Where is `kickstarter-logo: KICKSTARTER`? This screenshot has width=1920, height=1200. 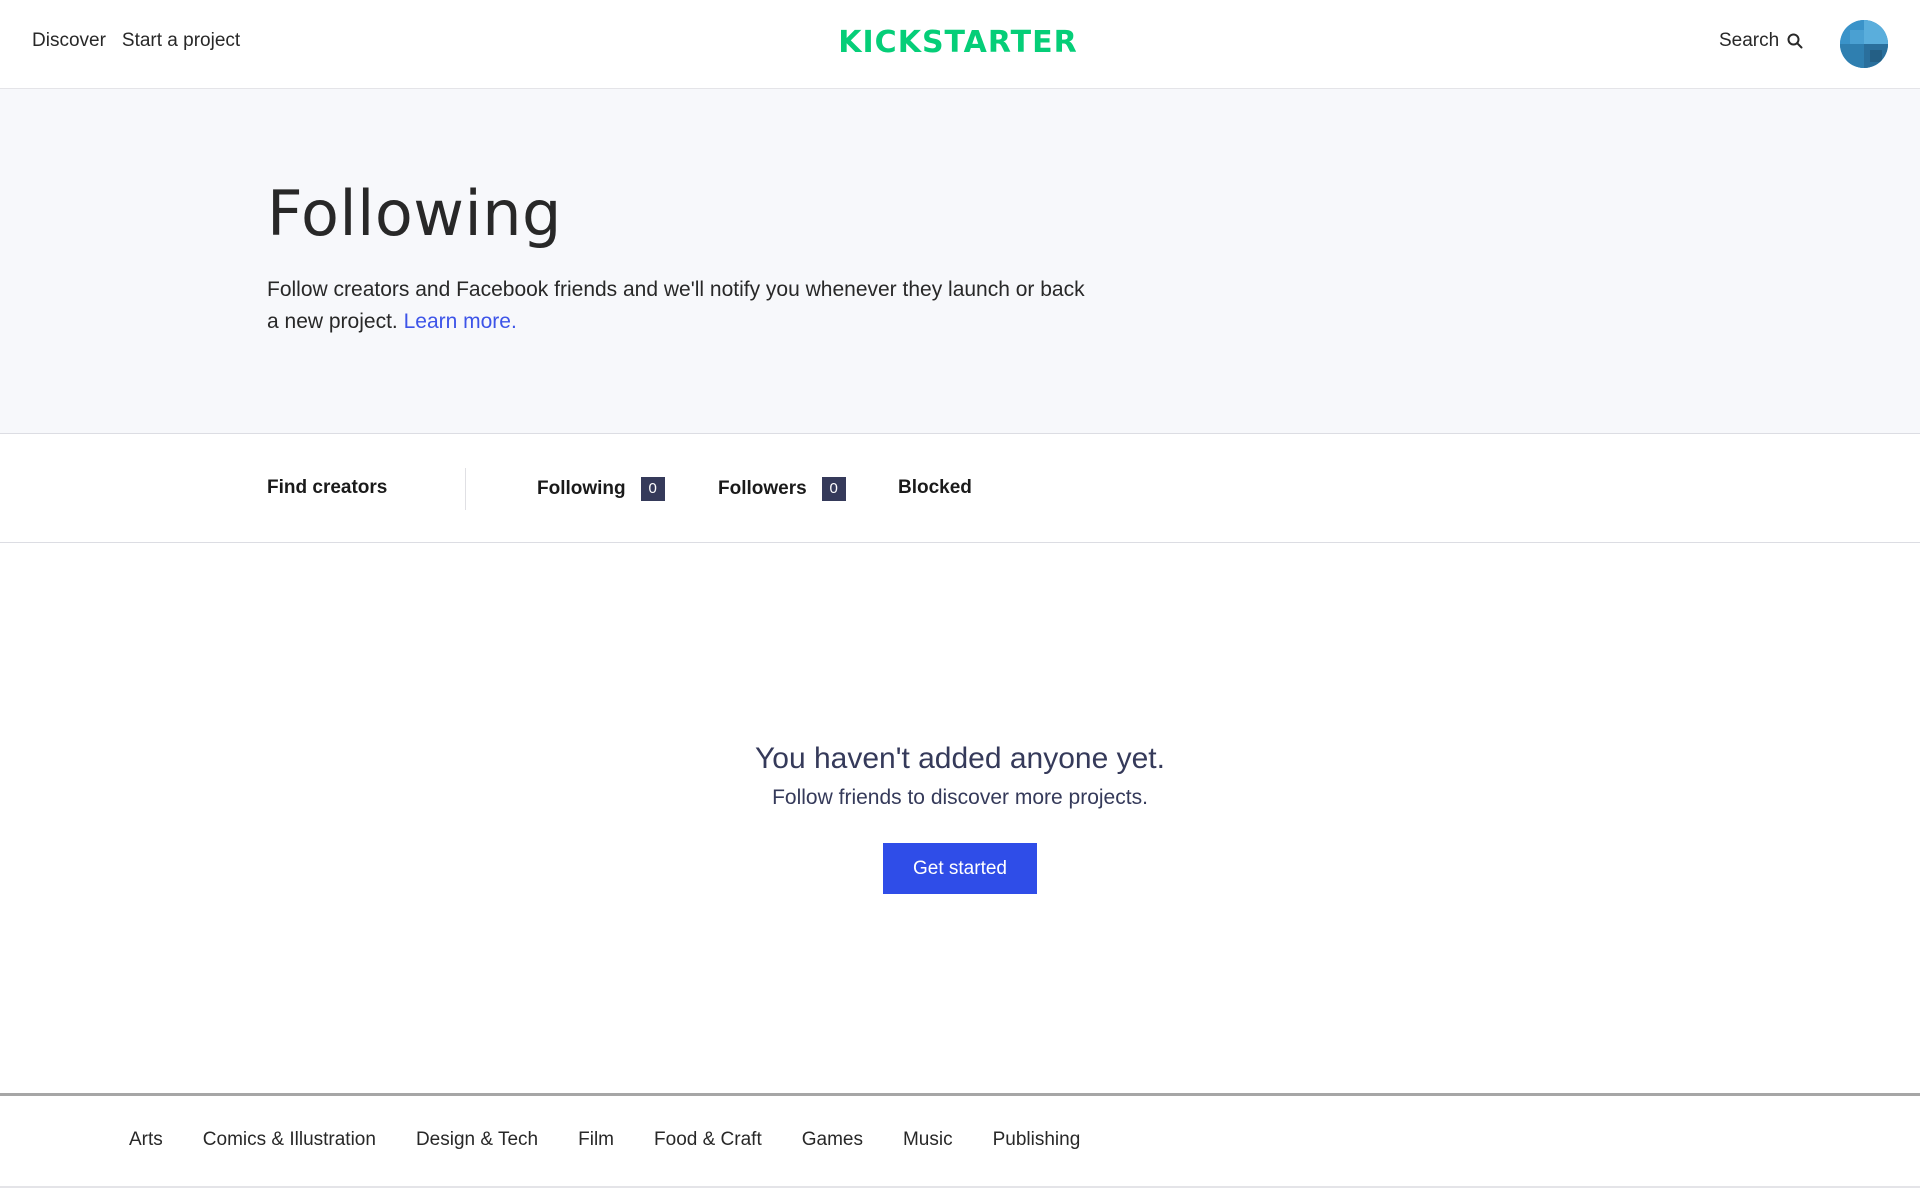
kickstarter-logo: KICKSTARTER is located at coordinates (958, 42).